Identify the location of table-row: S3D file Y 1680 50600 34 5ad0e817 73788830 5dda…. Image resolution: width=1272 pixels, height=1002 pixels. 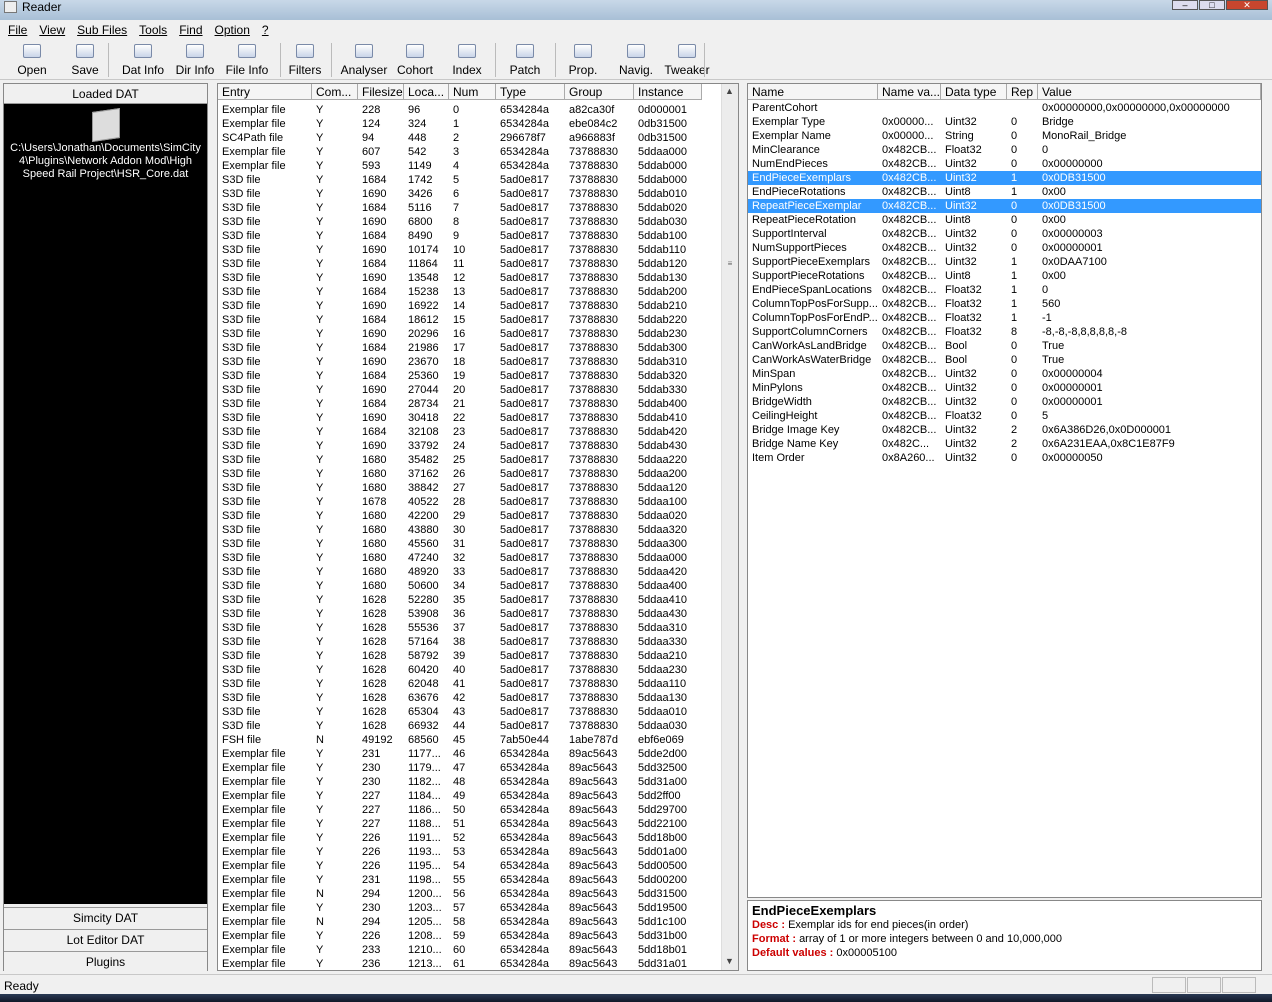
(469, 586).